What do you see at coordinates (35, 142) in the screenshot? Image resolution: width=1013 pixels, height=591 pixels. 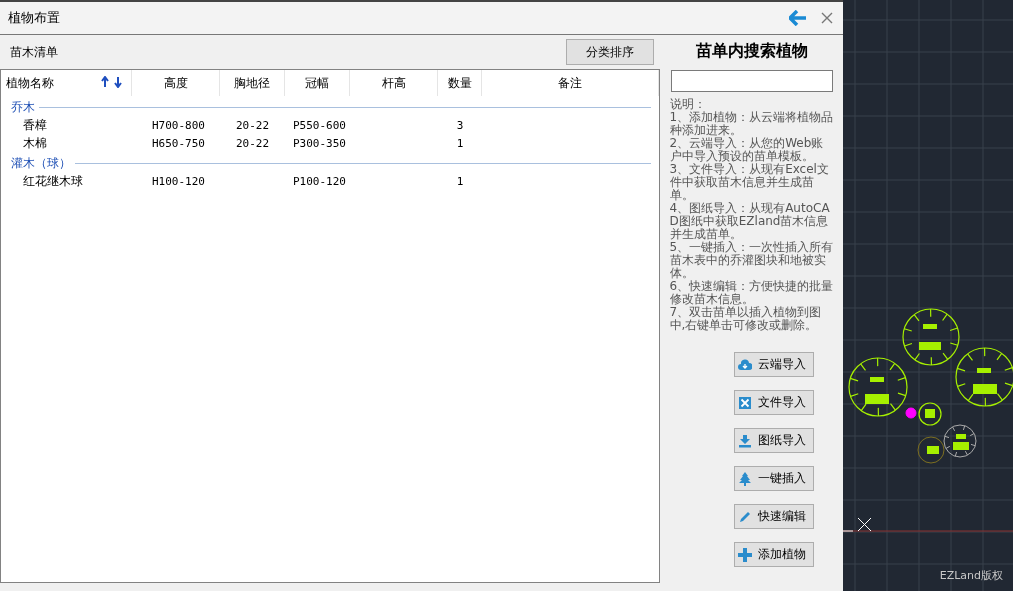 I see `table-cell: 木棉` at bounding box center [35, 142].